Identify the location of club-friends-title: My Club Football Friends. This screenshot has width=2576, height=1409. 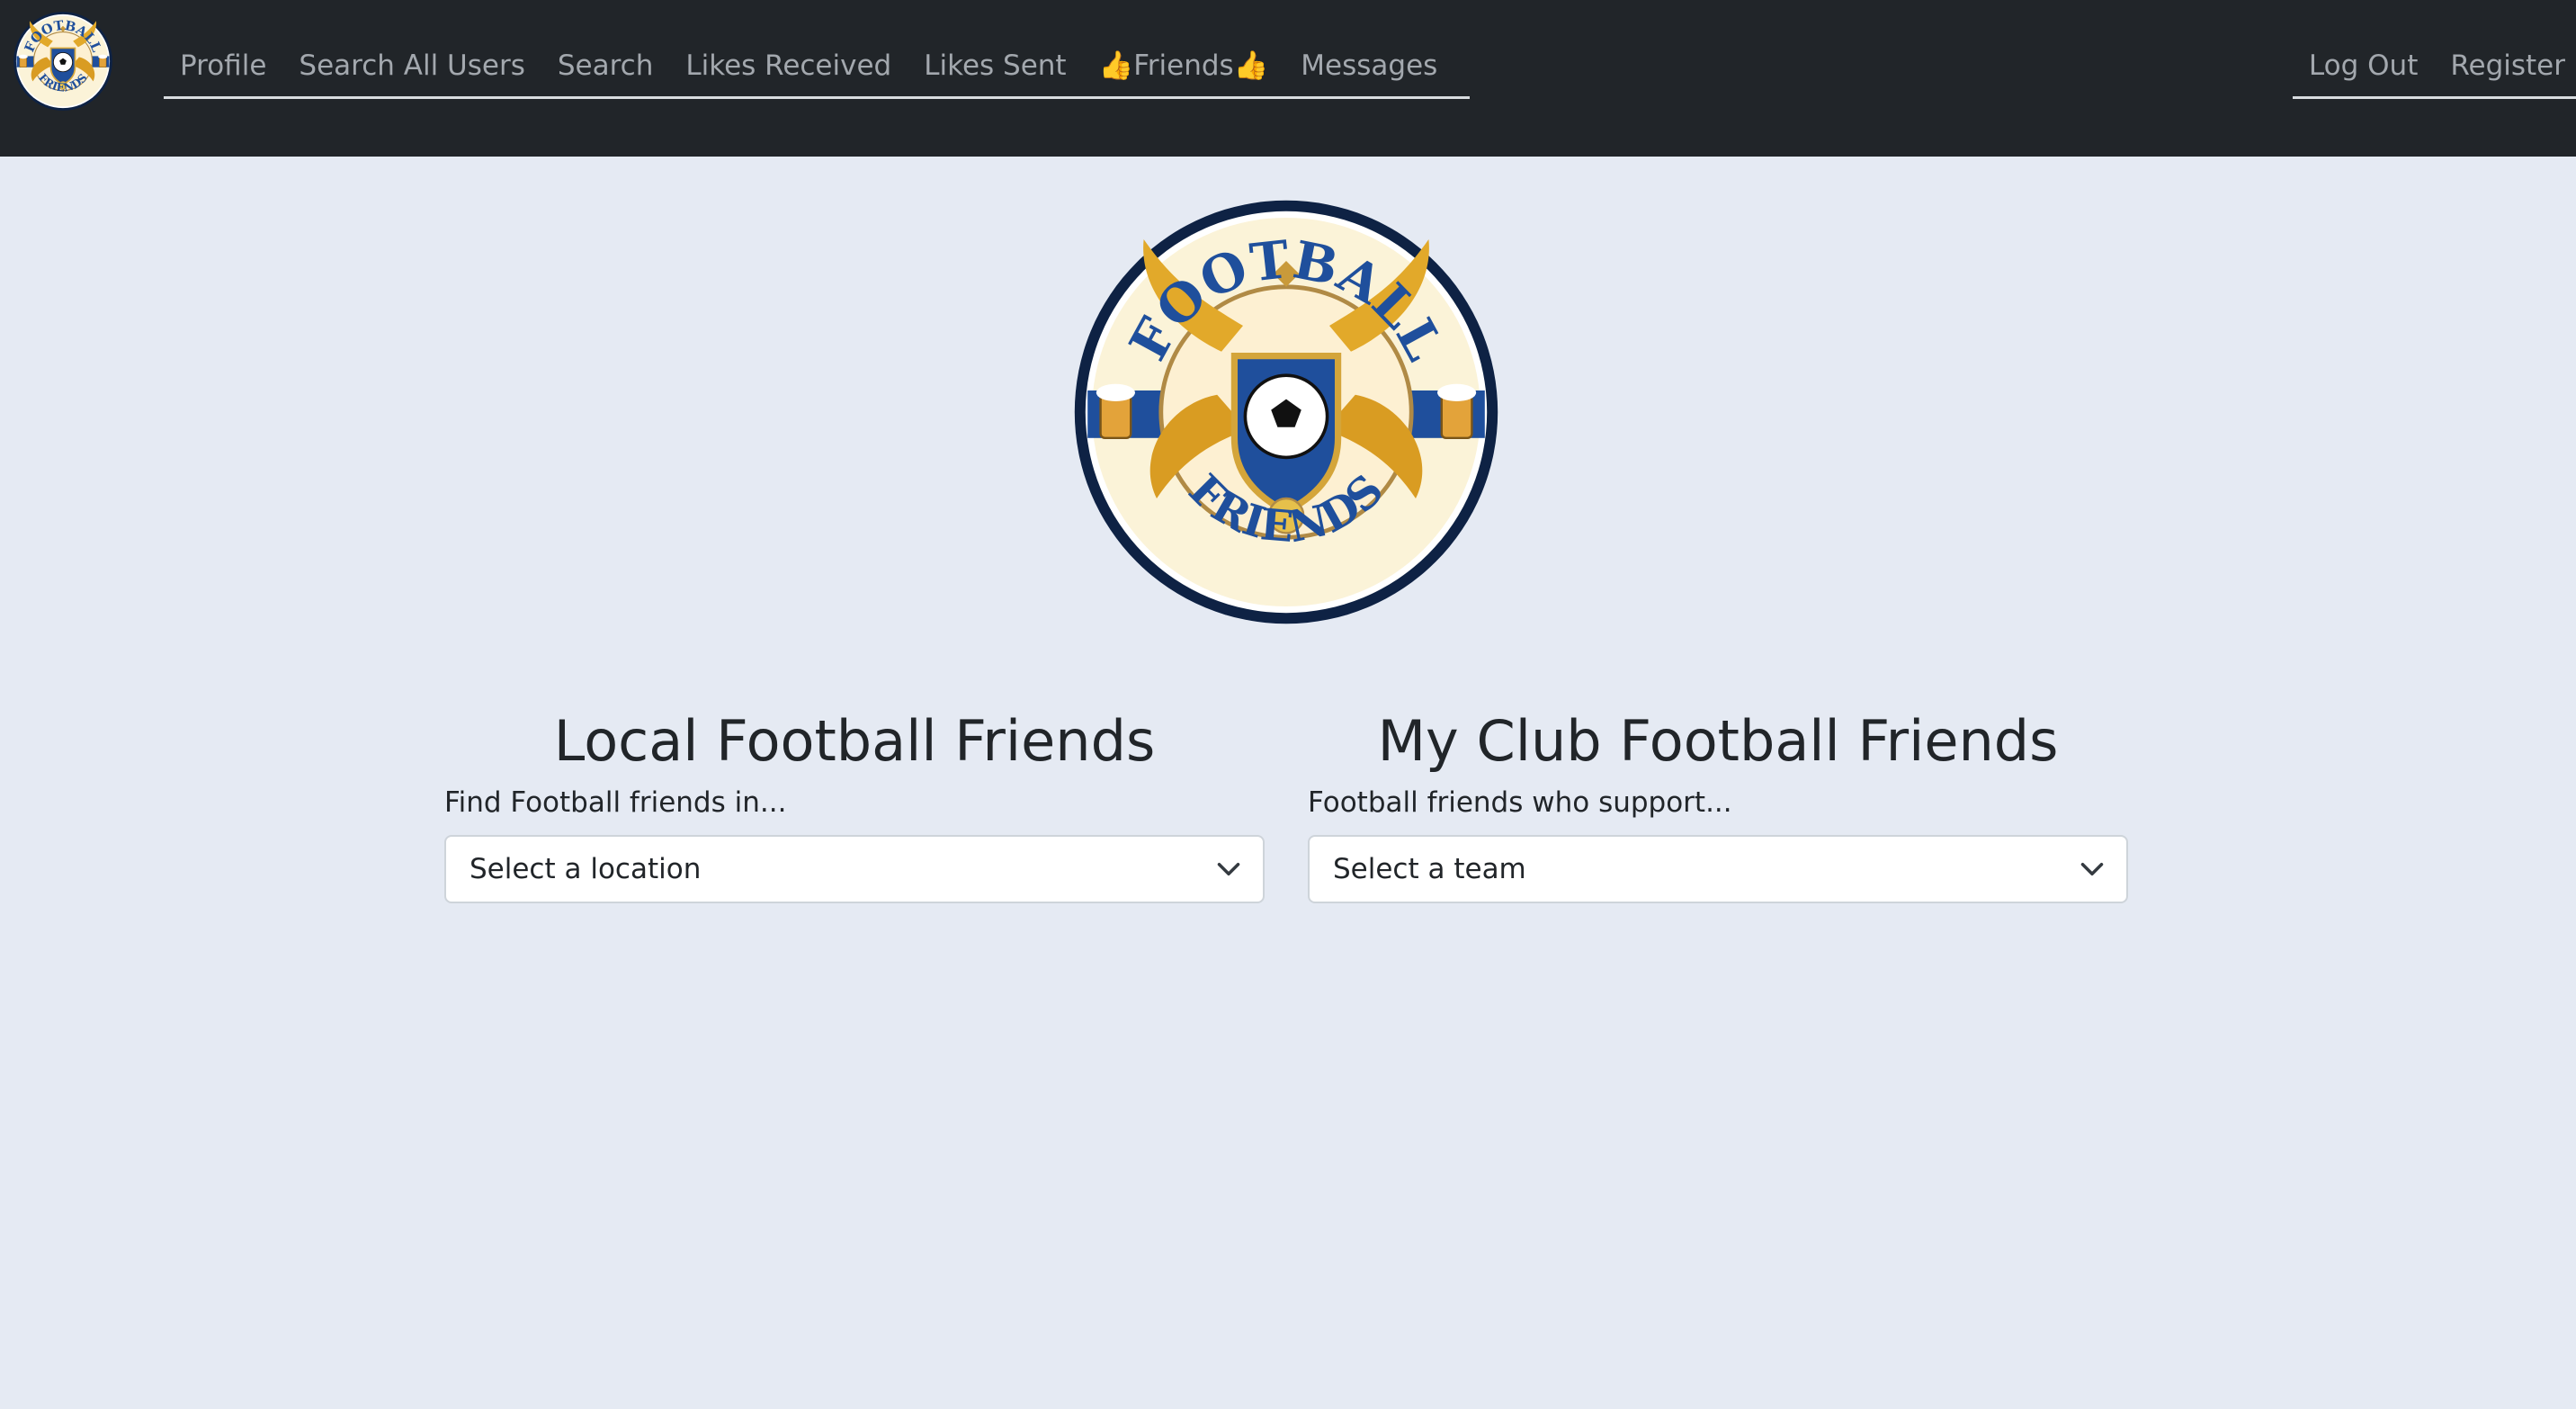
(1718, 741).